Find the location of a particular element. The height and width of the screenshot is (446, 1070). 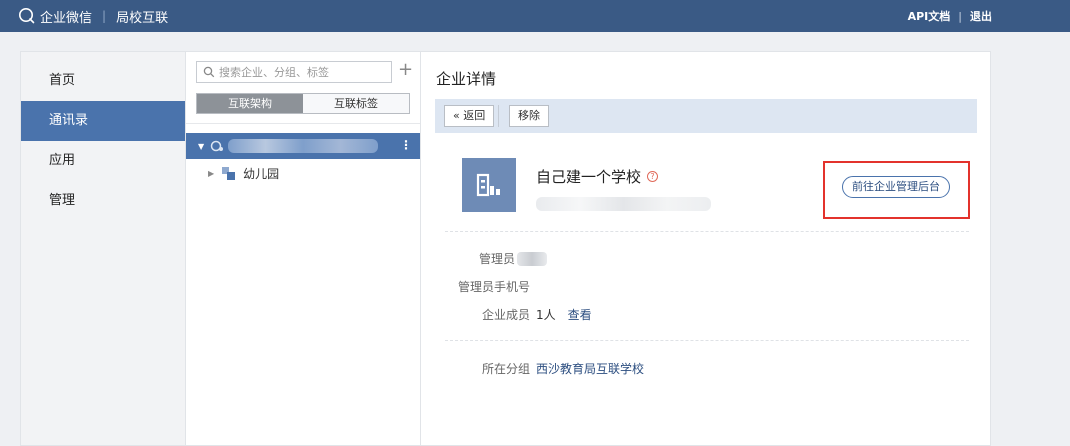

view-members-link: 查看 is located at coordinates (580, 314).